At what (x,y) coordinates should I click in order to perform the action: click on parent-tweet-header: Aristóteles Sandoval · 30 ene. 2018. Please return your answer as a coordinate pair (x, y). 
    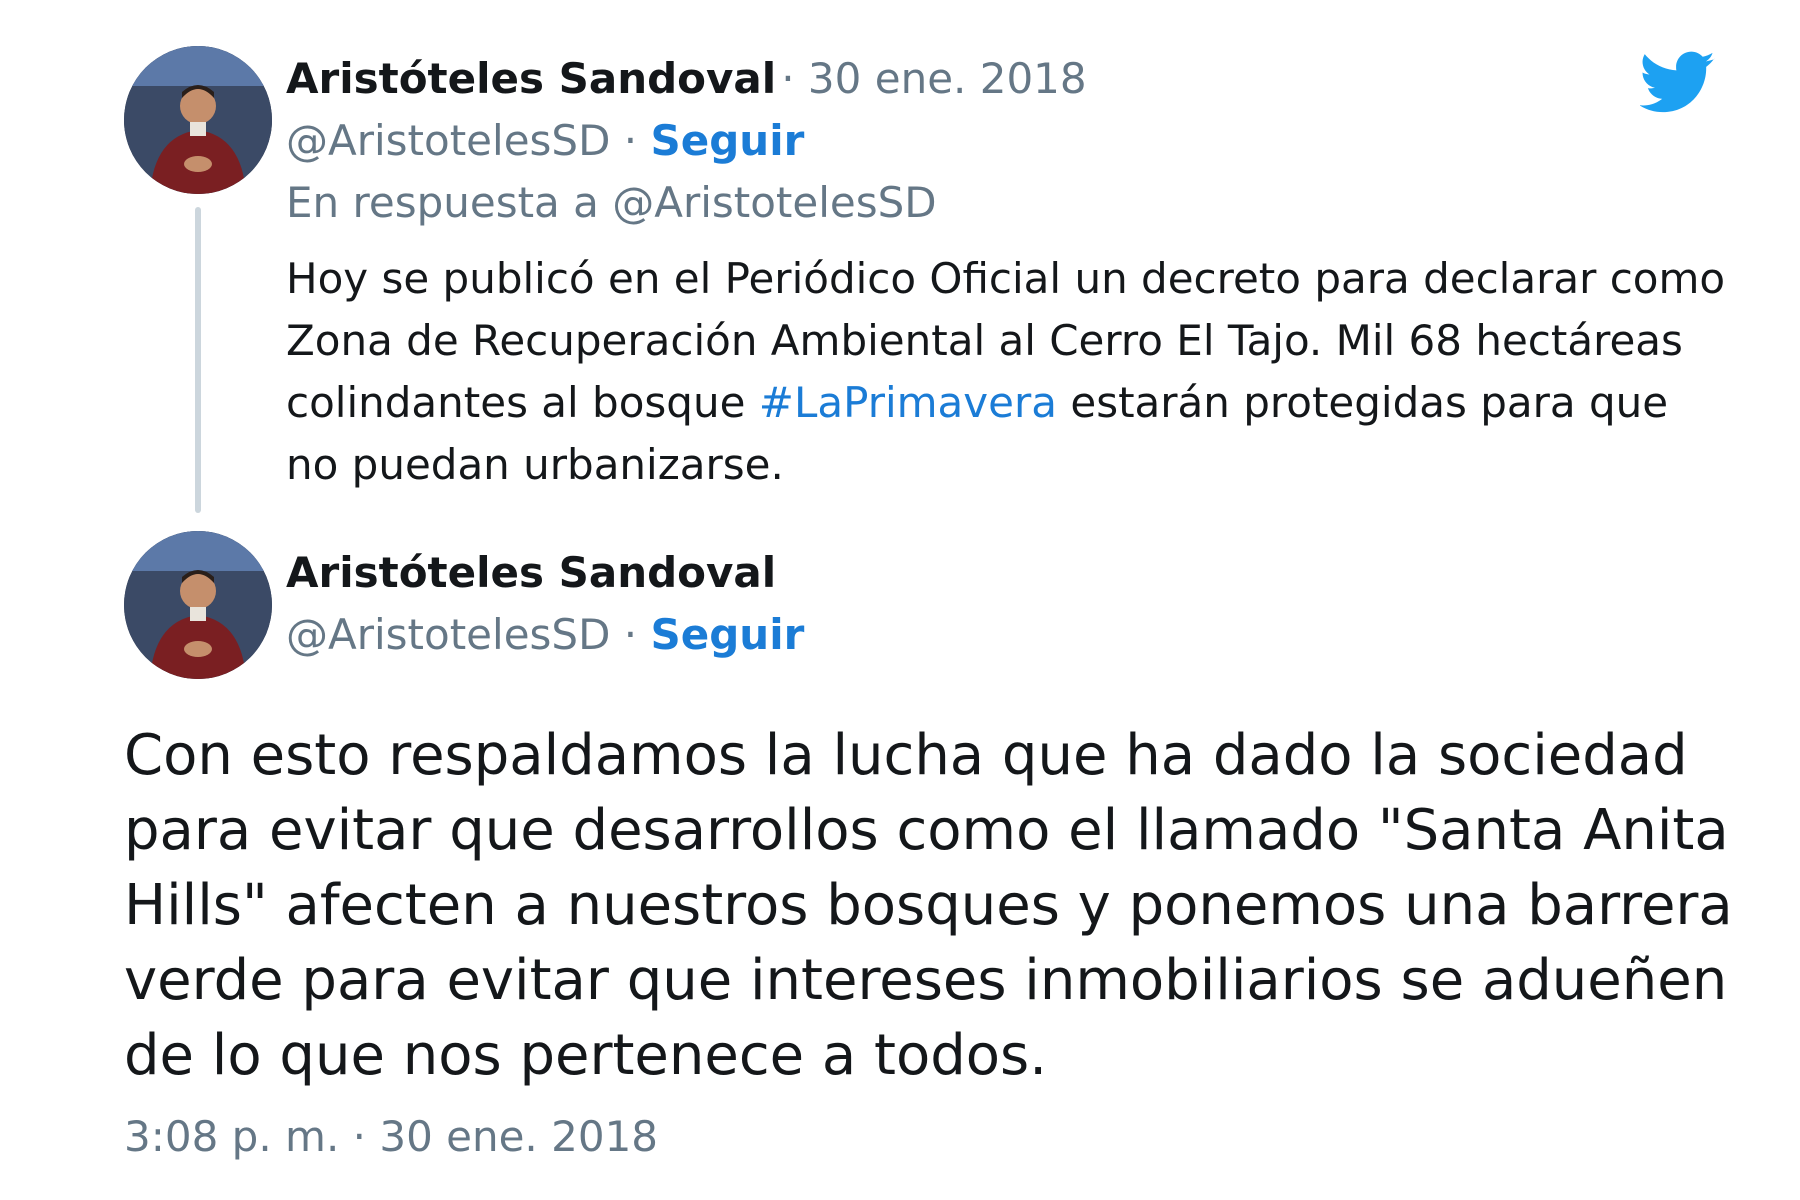
    Looking at the image, I should click on (686, 78).